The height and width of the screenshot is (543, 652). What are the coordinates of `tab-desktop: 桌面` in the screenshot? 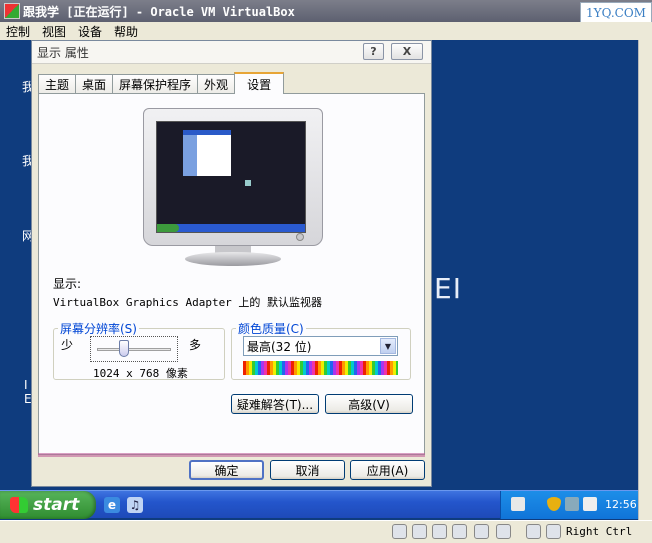 It's located at (94, 84).